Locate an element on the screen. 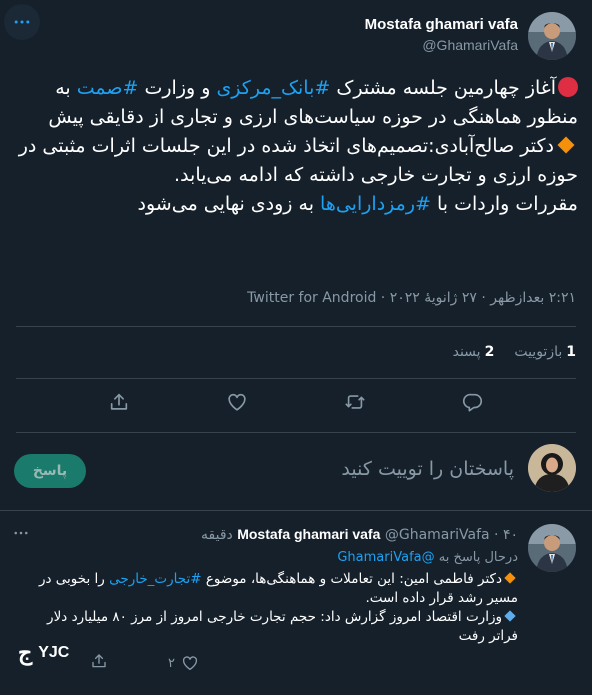 The height and width of the screenshot is (695, 592). tweet-actions is located at coordinates (296, 404).